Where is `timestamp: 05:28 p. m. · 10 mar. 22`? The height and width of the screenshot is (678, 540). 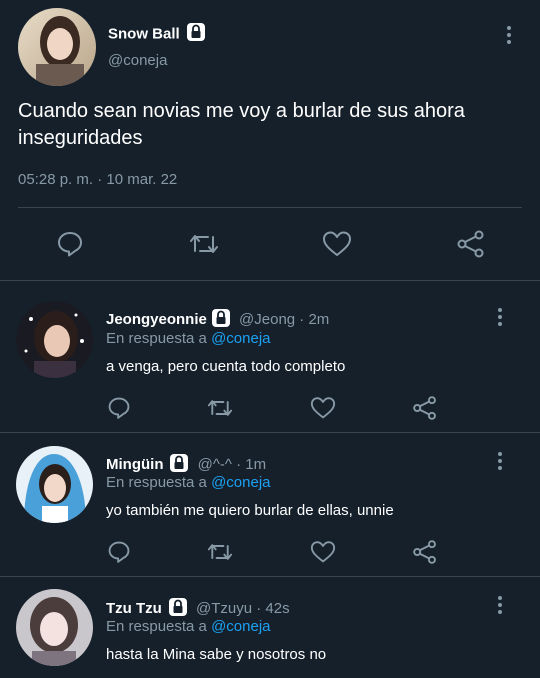 timestamp: 05:28 p. m. · 10 mar. 22 is located at coordinates (97, 179).